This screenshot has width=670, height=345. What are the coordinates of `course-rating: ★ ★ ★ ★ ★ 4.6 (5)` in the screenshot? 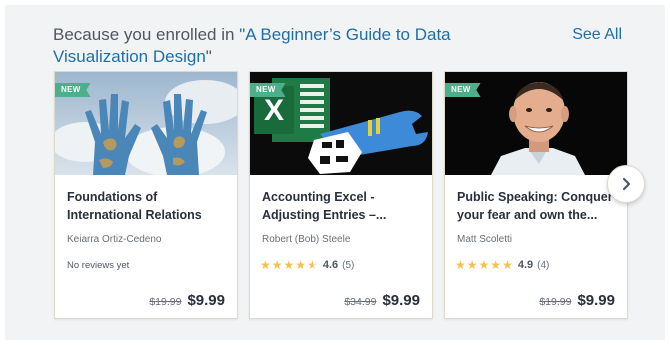 It's located at (307, 265).